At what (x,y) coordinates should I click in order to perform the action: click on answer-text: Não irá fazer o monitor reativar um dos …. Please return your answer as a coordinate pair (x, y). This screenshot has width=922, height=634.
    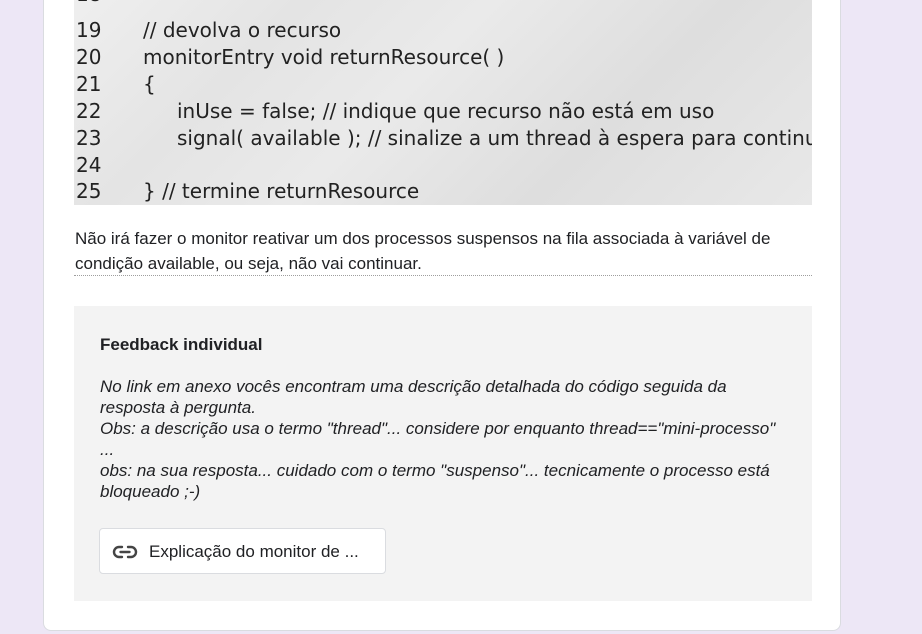
    Looking at the image, I should click on (423, 251).